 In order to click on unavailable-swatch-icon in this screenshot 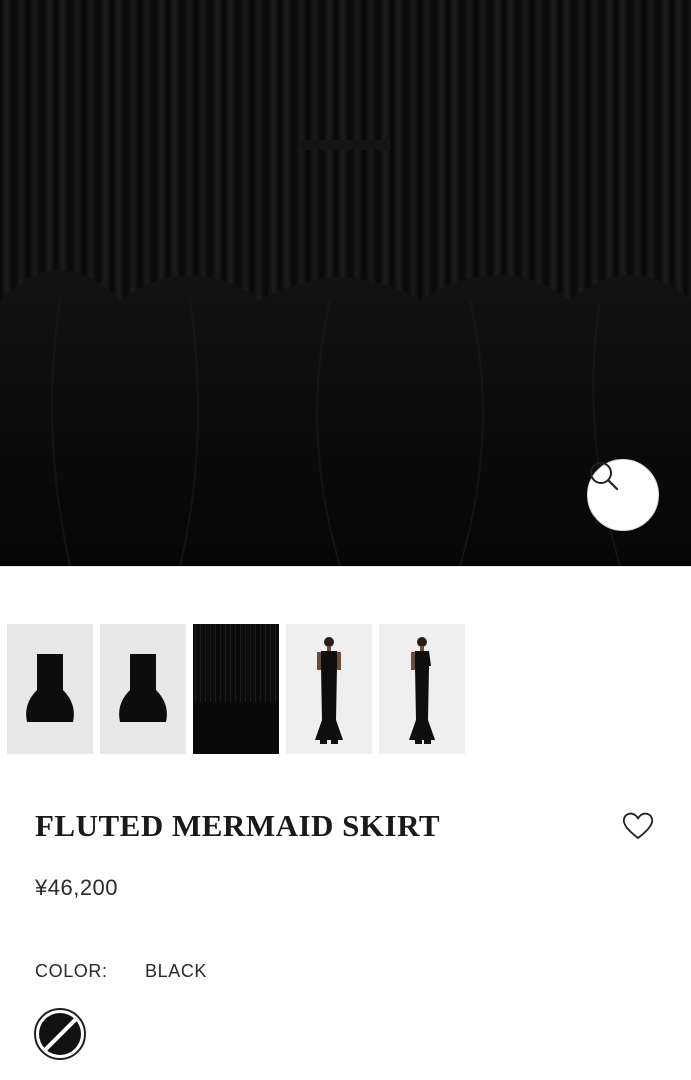, I will do `click(60, 1034)`.